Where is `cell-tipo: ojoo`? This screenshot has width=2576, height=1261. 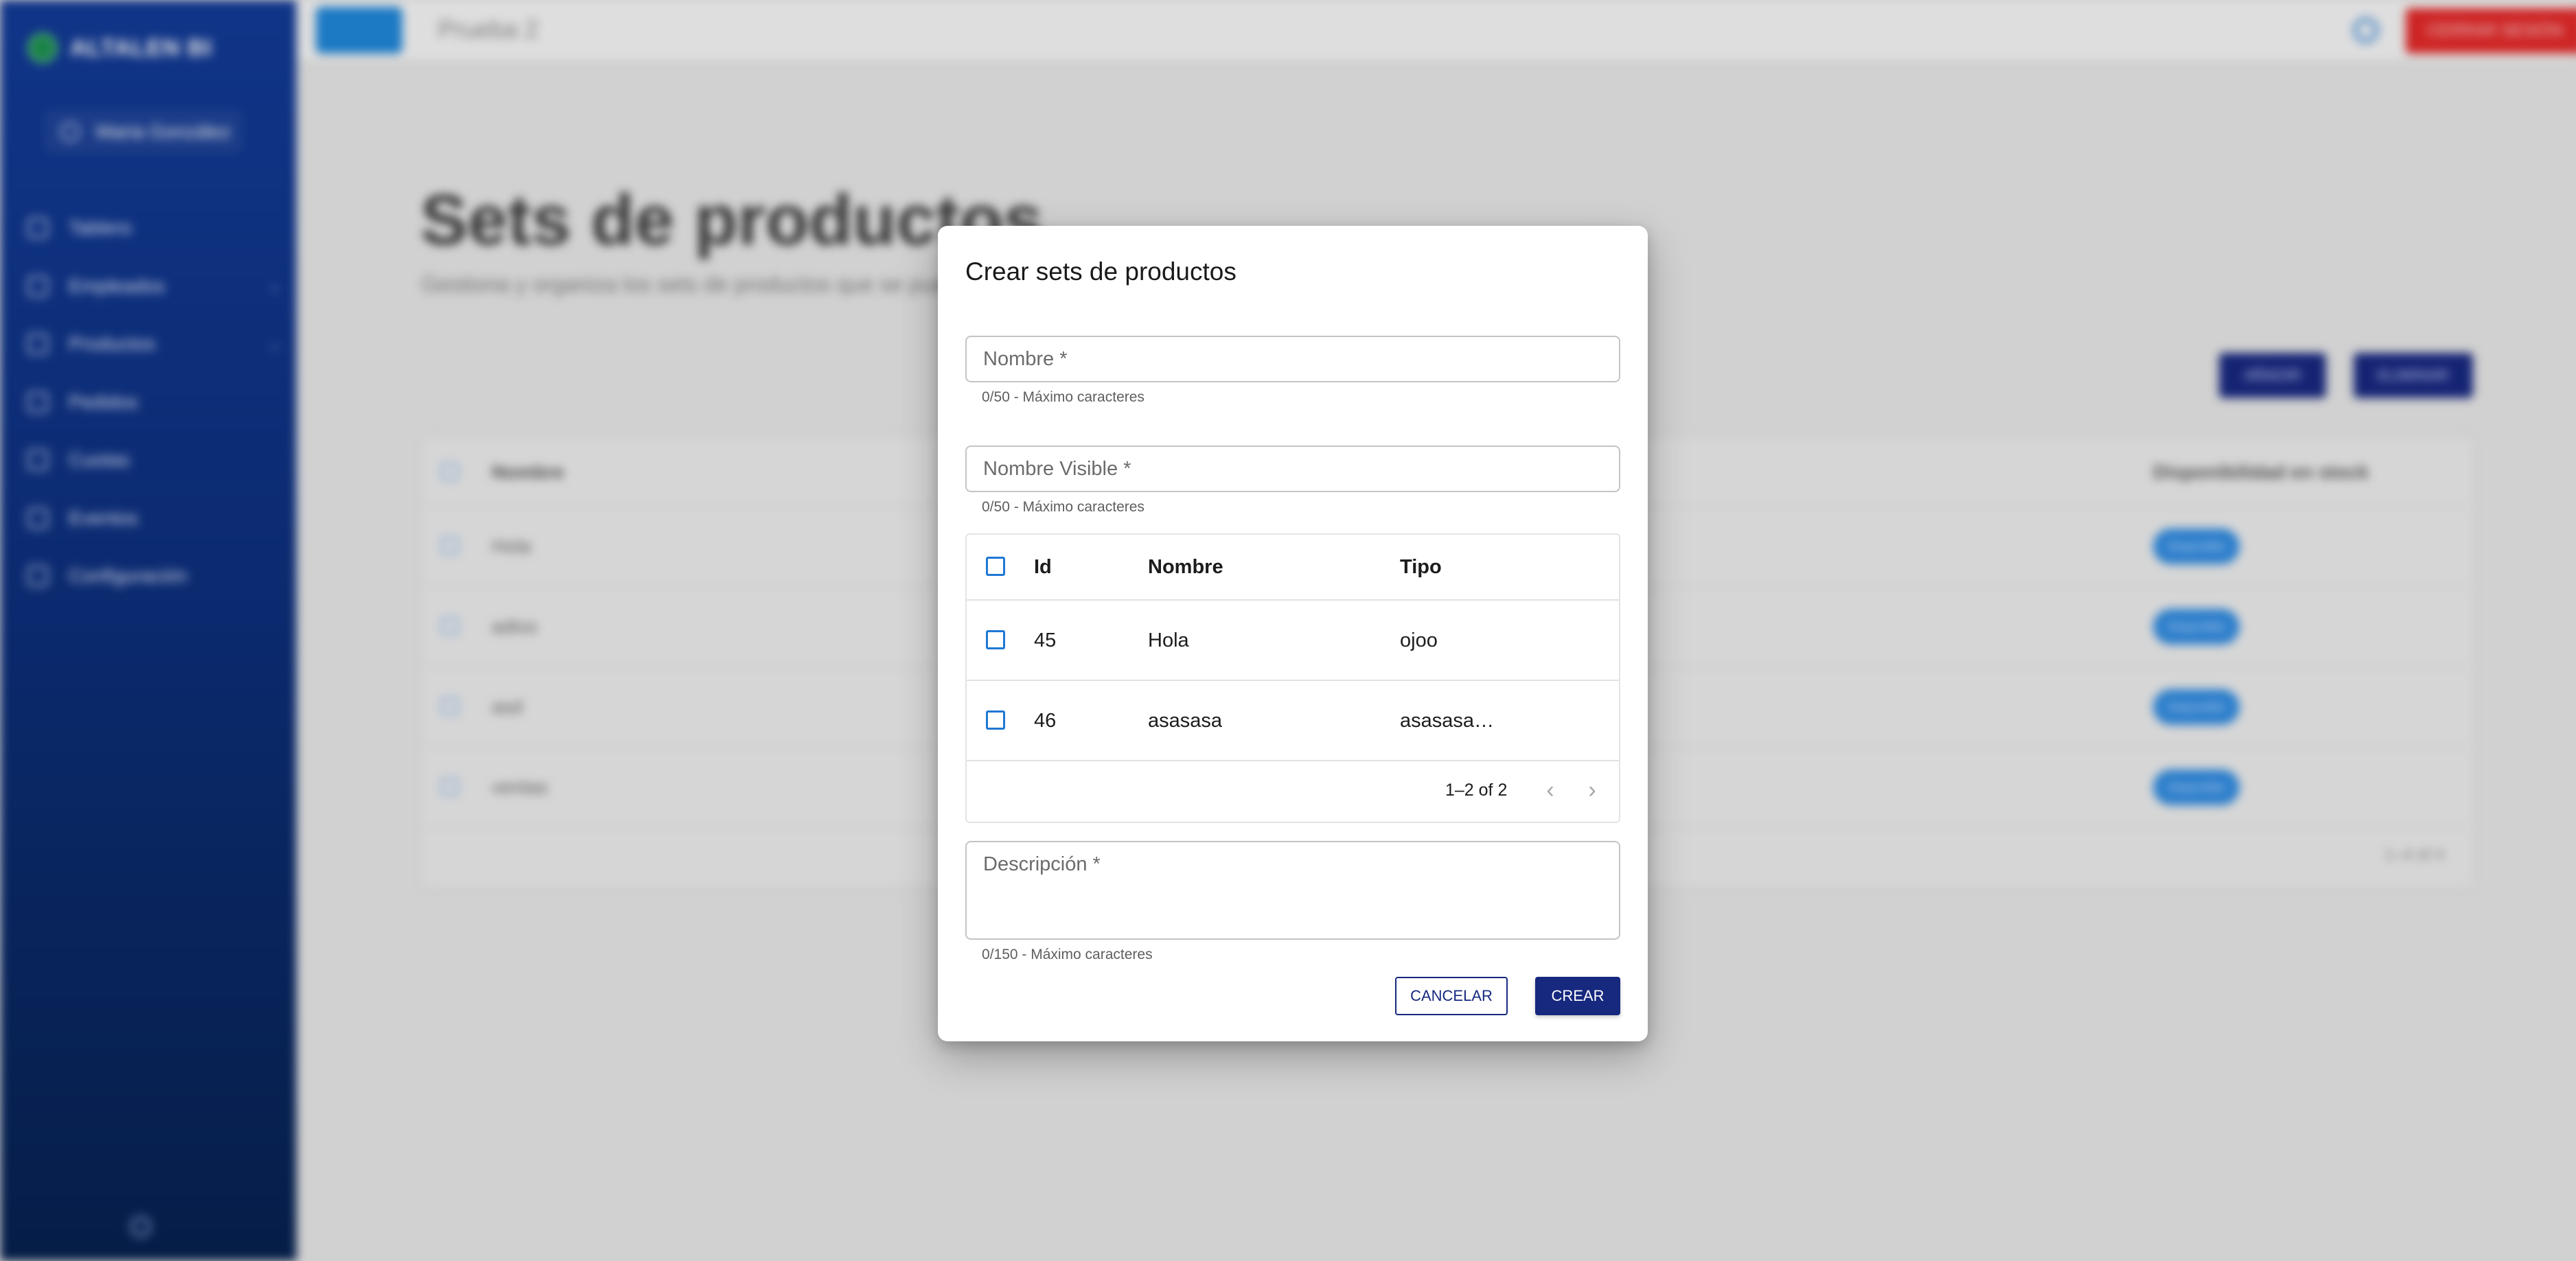 cell-tipo: ojoo is located at coordinates (1419, 640).